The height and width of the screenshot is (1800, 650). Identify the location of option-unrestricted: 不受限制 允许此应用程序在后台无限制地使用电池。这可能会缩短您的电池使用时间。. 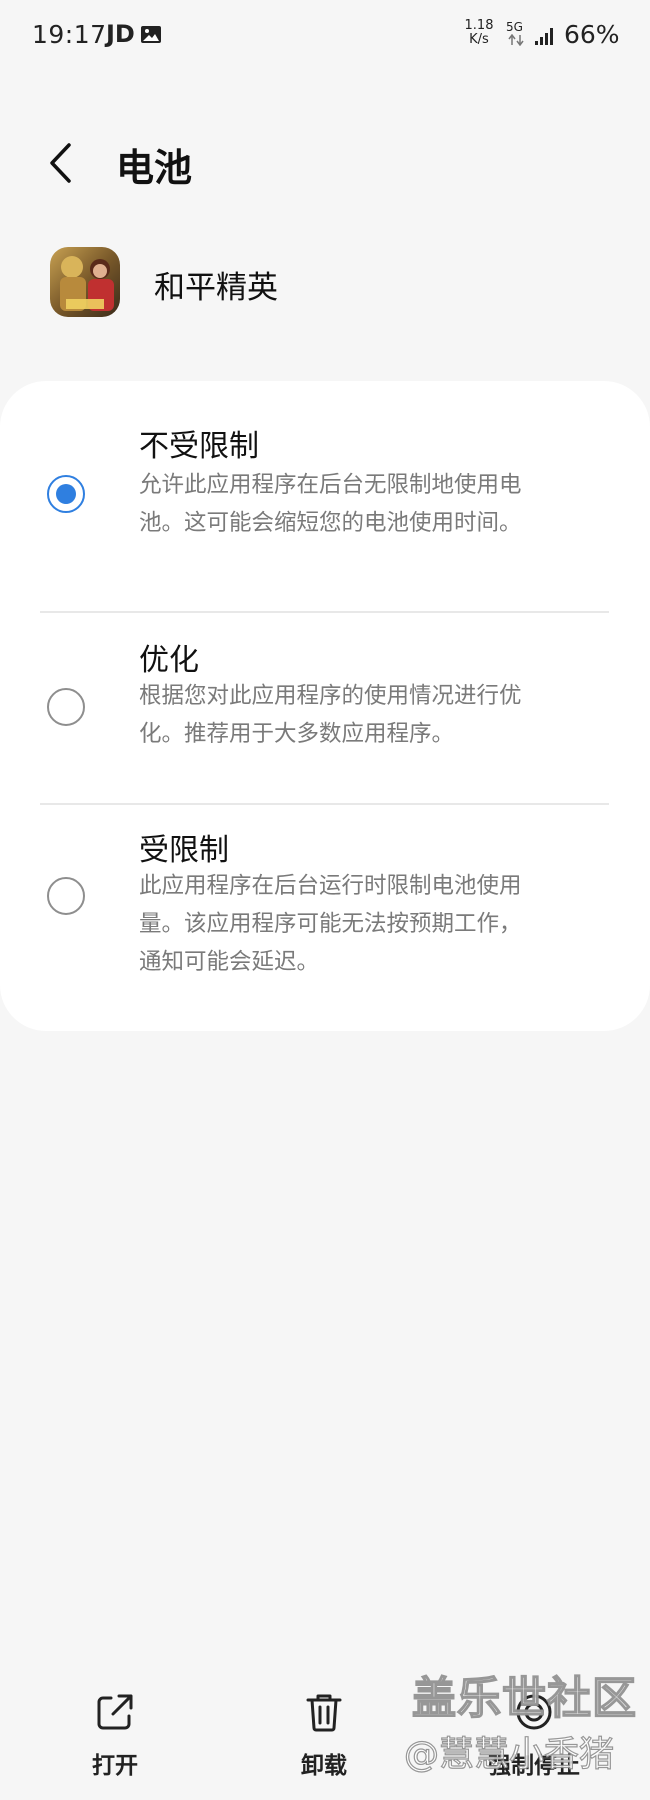
(325, 496).